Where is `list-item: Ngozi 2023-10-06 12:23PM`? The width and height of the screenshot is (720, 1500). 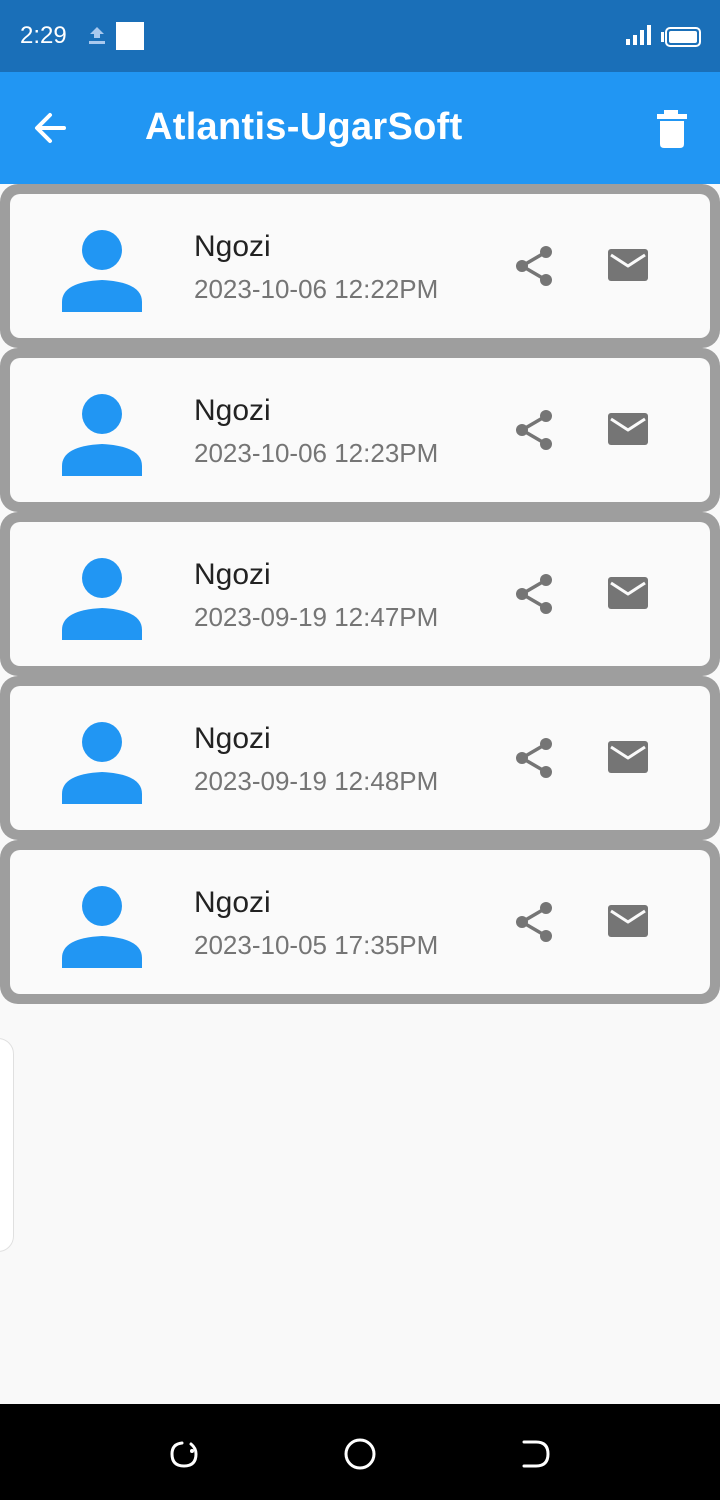
list-item: Ngozi 2023-10-06 12:23PM is located at coordinates (360, 430).